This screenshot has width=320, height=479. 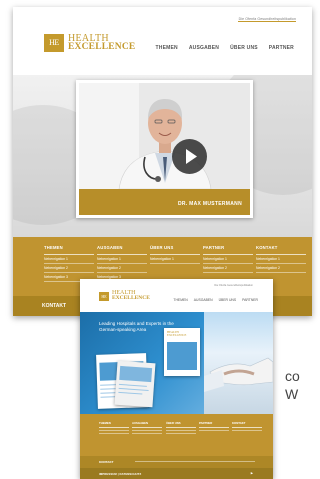 I want to click on video-caption-bar: DR. MAX MUSTERMANN, so click(x=164, y=202).